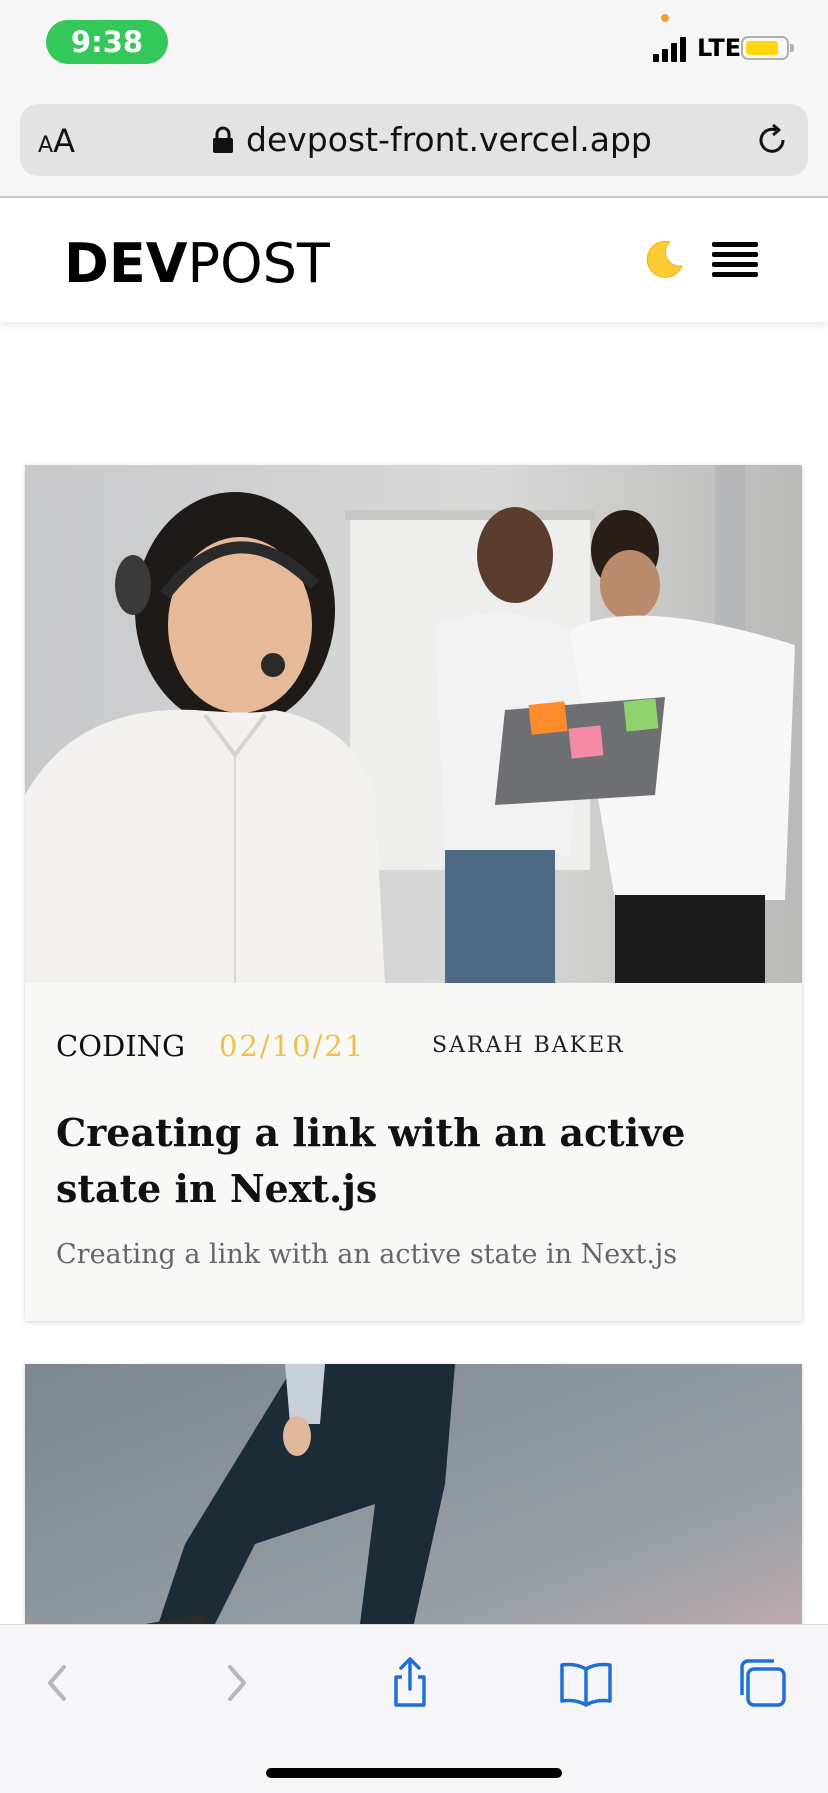  Describe the element at coordinates (414, 1773) in the screenshot. I see `home-indicator` at that location.